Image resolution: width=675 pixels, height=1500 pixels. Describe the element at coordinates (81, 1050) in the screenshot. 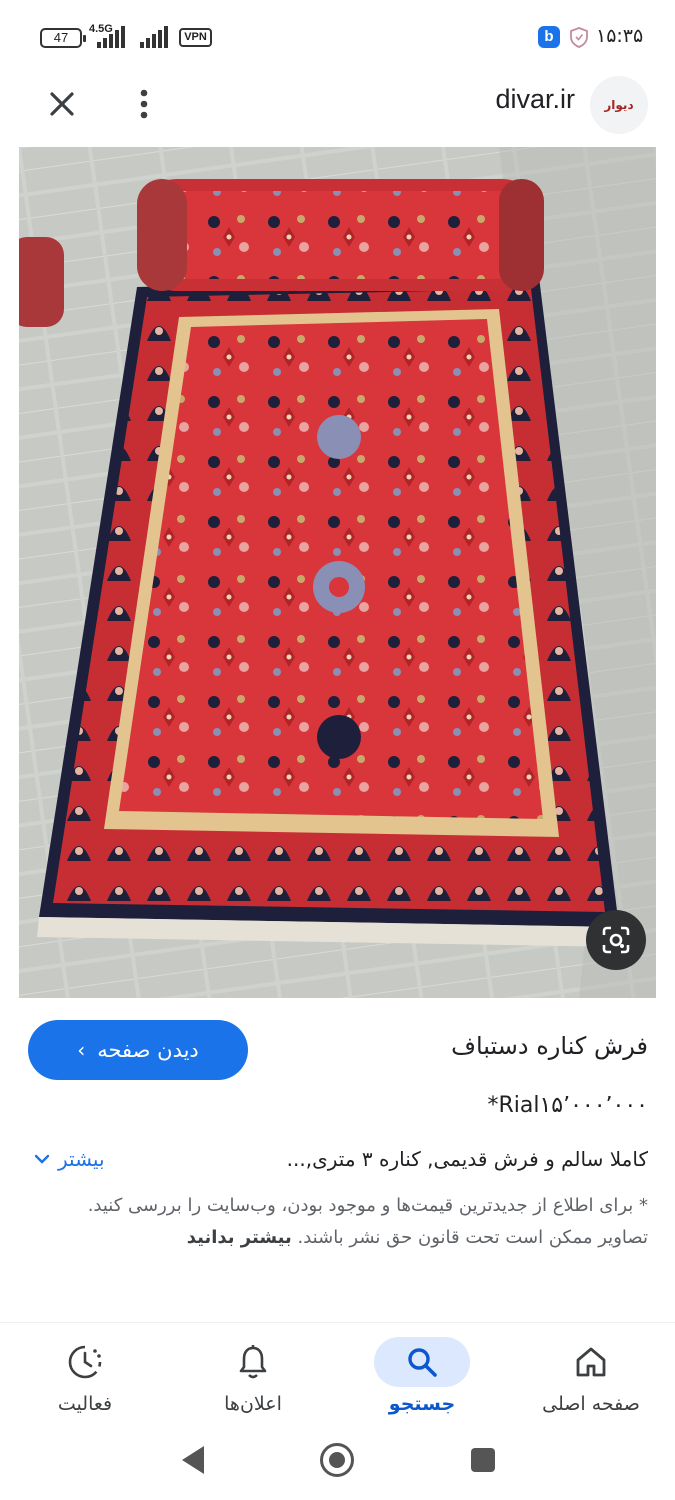

I see `chevron-left-icon: ‹` at that location.